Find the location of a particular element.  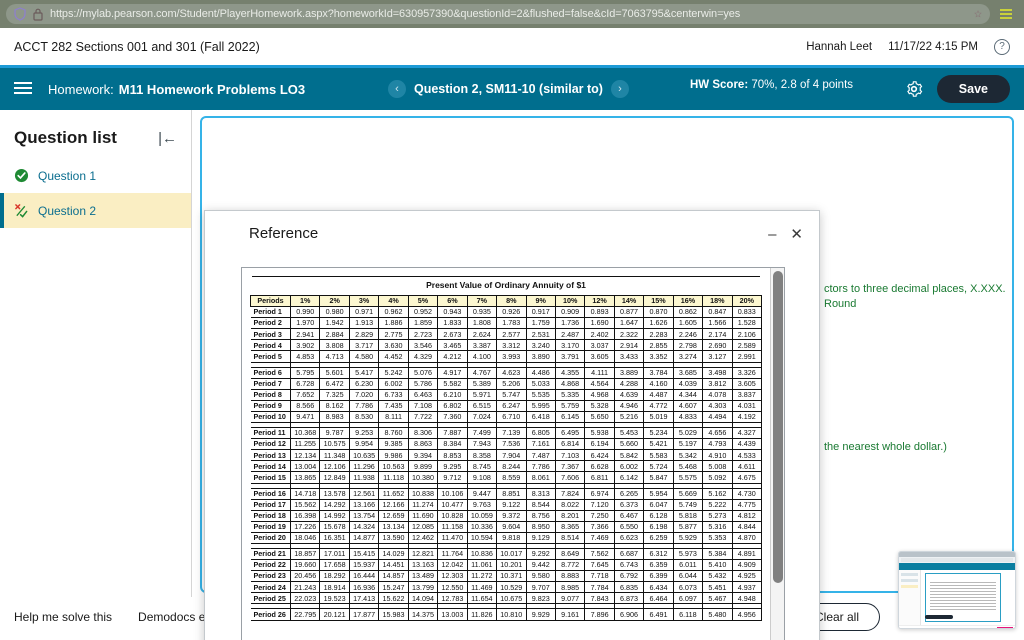

table-cell: 6.230 is located at coordinates (364, 383).